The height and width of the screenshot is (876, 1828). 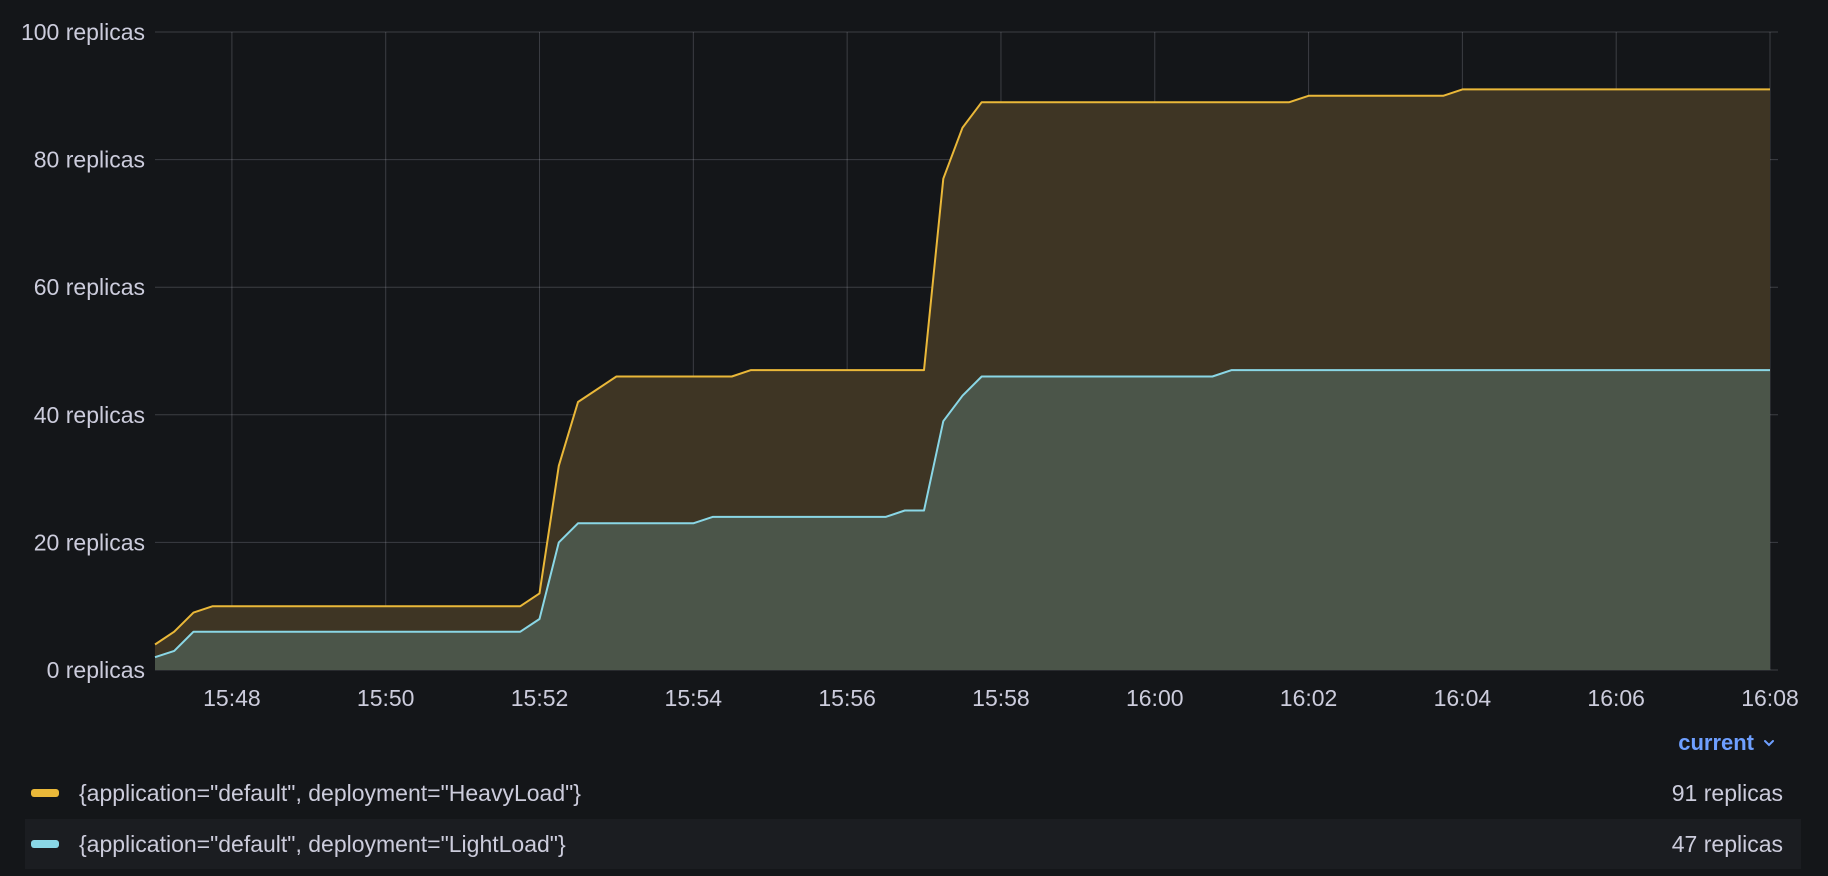 What do you see at coordinates (1001, 698) in the screenshot?
I see `x-tick-label: 15:58` at bounding box center [1001, 698].